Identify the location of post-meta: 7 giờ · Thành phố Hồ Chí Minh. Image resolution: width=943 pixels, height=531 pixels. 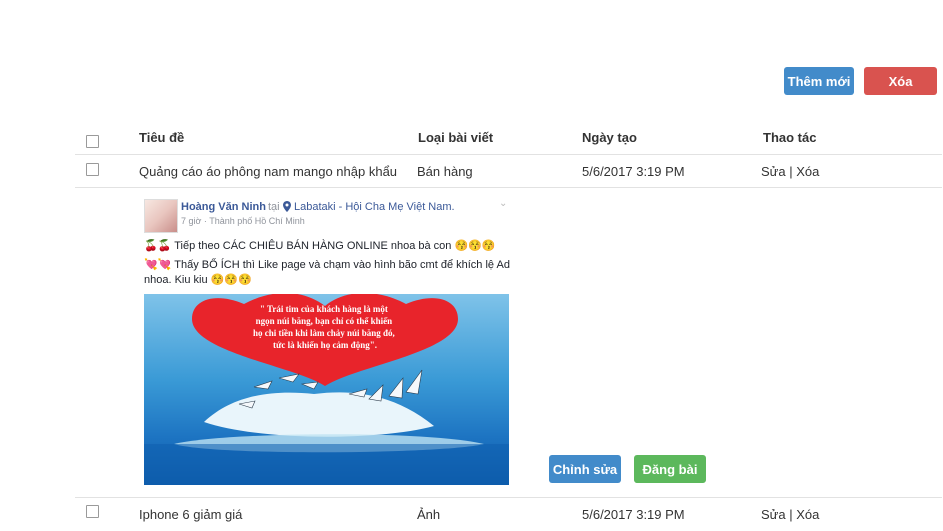
(243, 221).